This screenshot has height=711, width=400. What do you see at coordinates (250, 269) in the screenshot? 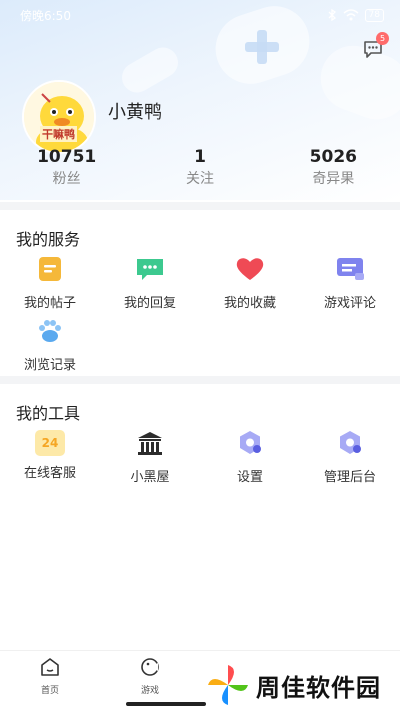
I see `heart-icon` at bounding box center [250, 269].